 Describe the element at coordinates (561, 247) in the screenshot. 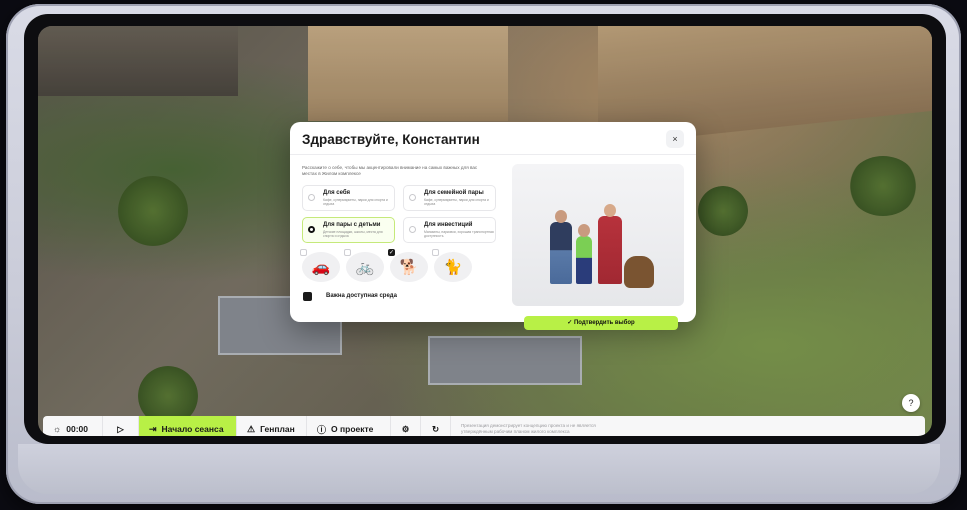

I see `figure-woman` at that location.